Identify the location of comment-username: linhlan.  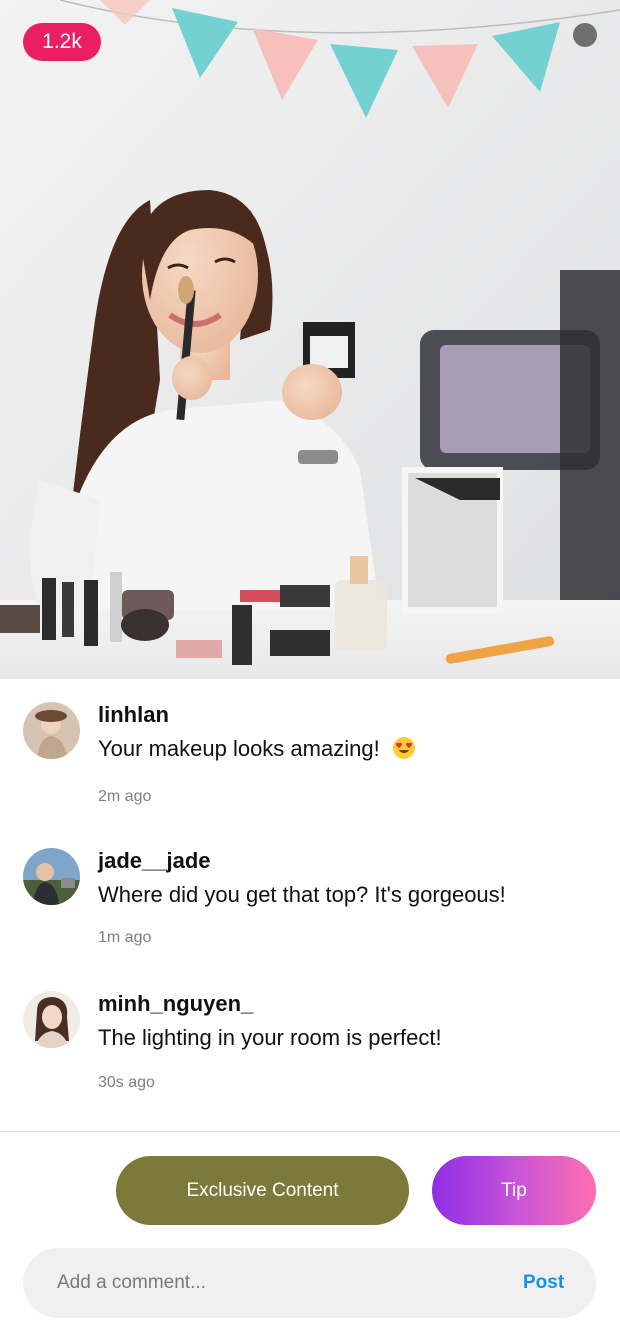
(133, 715).